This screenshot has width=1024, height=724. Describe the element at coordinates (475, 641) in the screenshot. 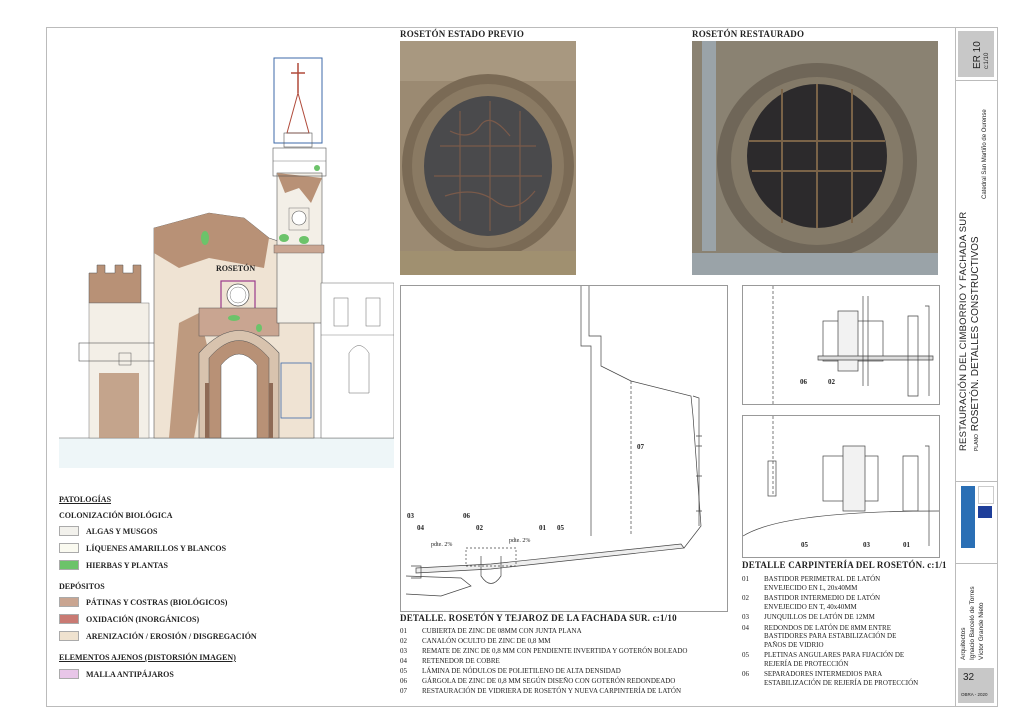

I see `note-row: 02 CANALÓN OCULTO DE ZINC DE 0,8 MM` at that location.